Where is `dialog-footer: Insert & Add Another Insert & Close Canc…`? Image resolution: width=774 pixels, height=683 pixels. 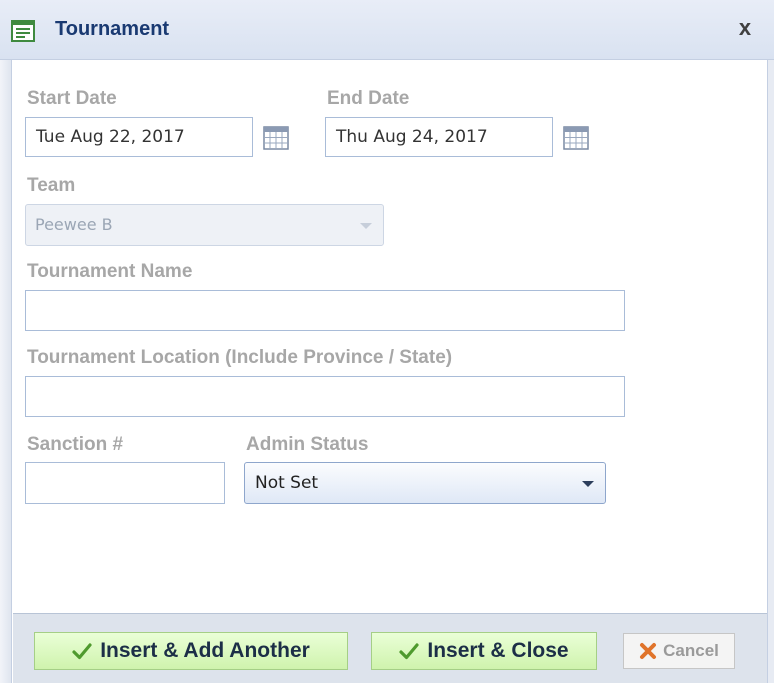
dialog-footer: Insert & Add Another Insert & Close Canc… is located at coordinates (390, 648).